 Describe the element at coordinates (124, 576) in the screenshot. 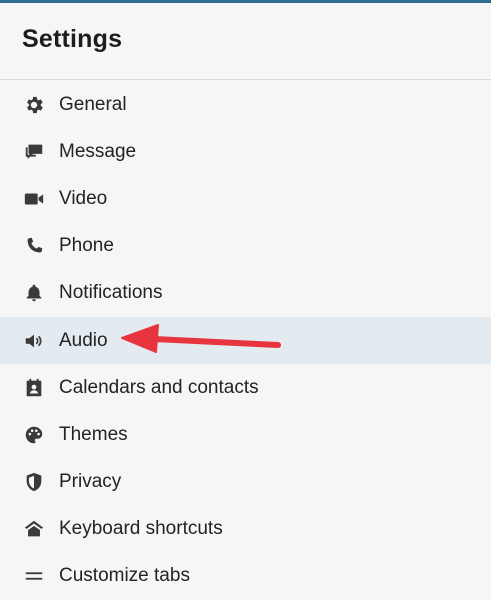

I see `menu-item-label: Customize tabs` at that location.